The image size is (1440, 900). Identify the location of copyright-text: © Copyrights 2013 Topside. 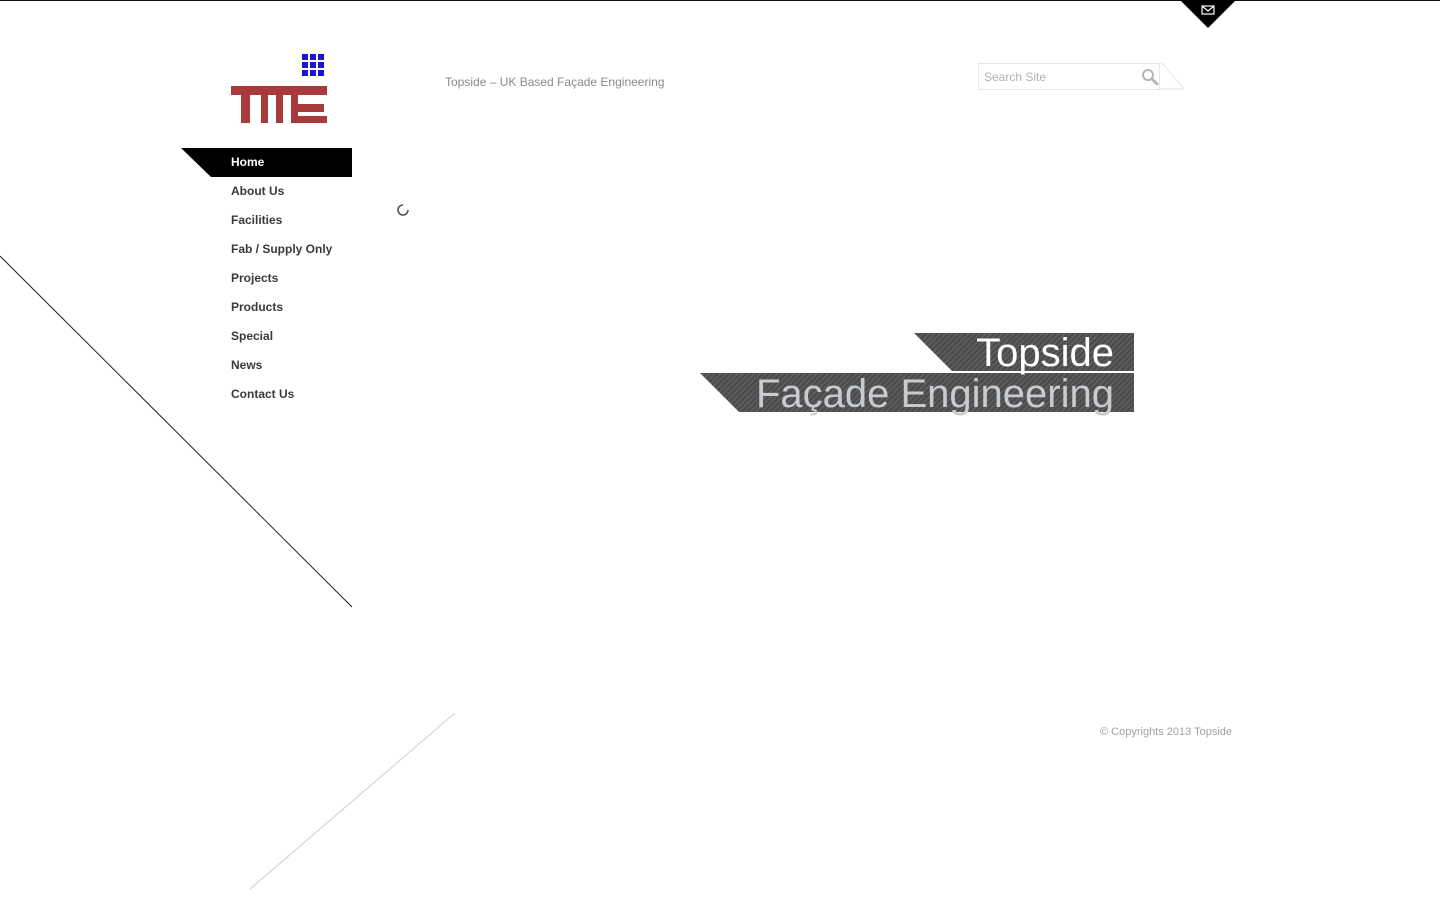
(1166, 732).